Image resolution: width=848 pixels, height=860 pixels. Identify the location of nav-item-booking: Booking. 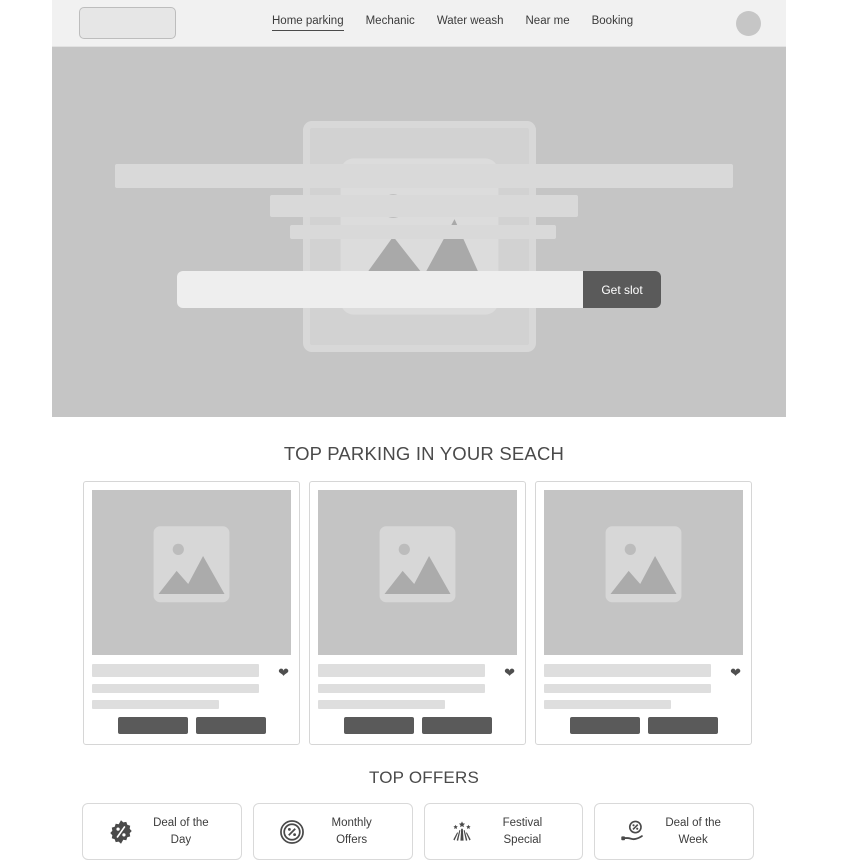
(613, 23).